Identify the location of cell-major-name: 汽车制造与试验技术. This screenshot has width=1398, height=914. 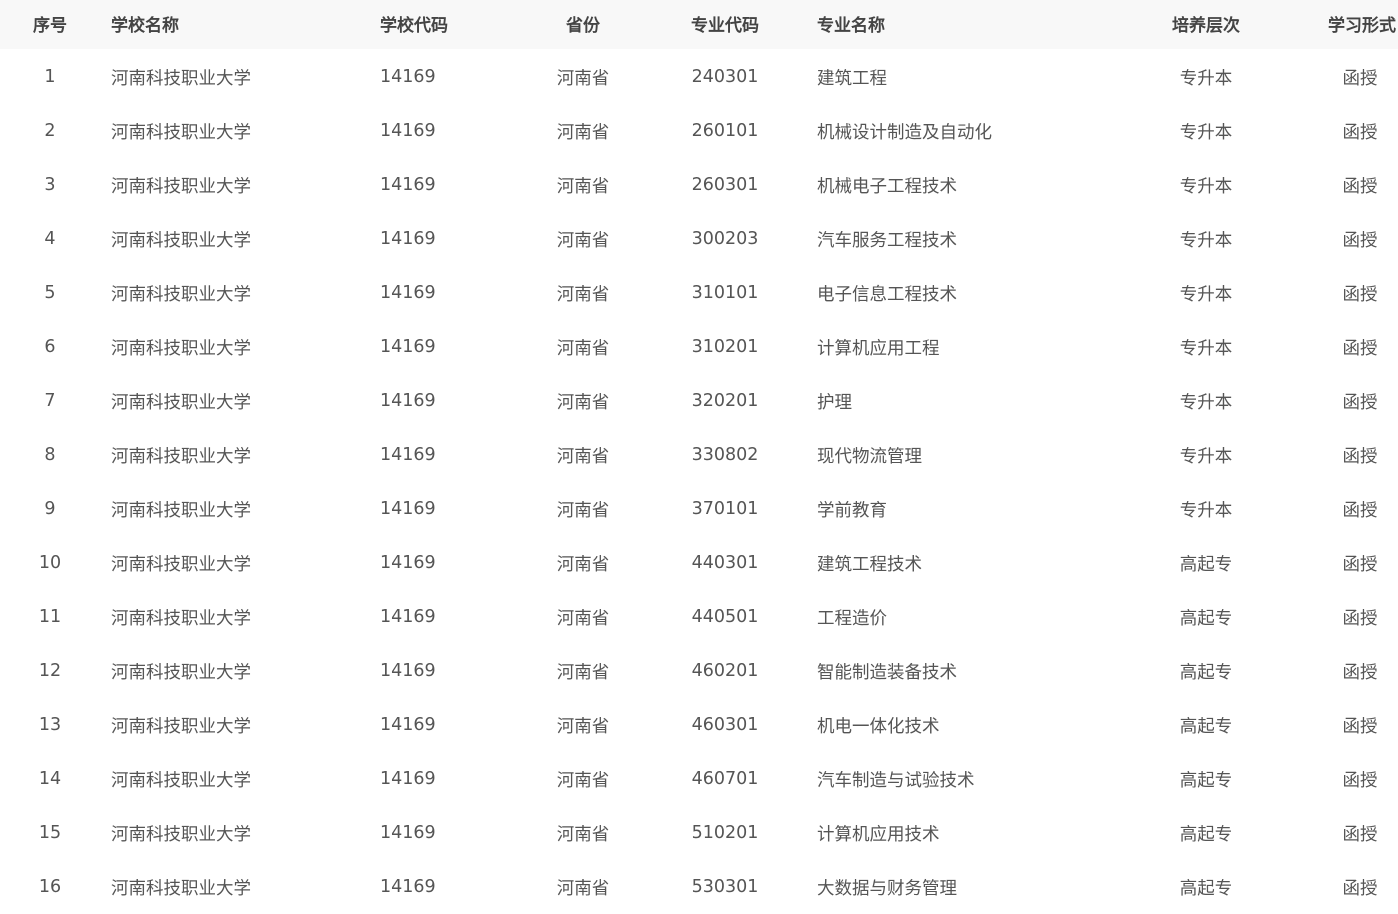
(896, 780).